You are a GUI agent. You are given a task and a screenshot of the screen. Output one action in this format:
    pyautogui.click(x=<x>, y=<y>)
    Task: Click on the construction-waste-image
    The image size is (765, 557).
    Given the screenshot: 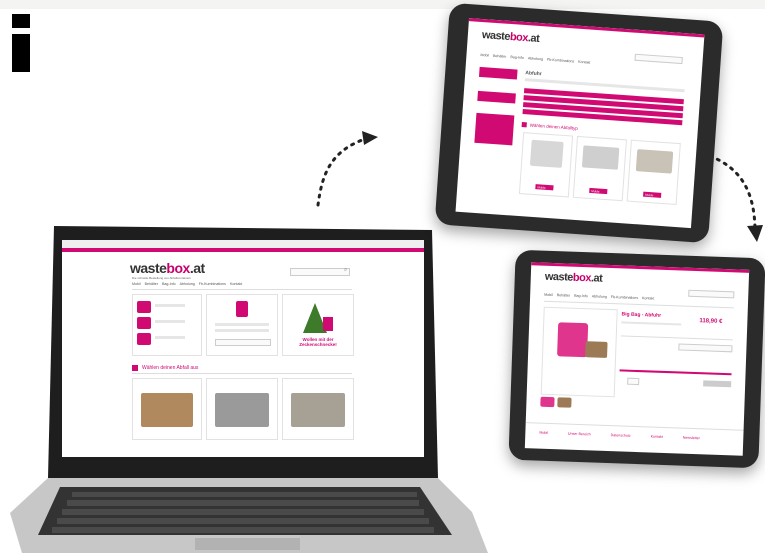 What is the action you would take?
    pyautogui.click(x=242, y=410)
    